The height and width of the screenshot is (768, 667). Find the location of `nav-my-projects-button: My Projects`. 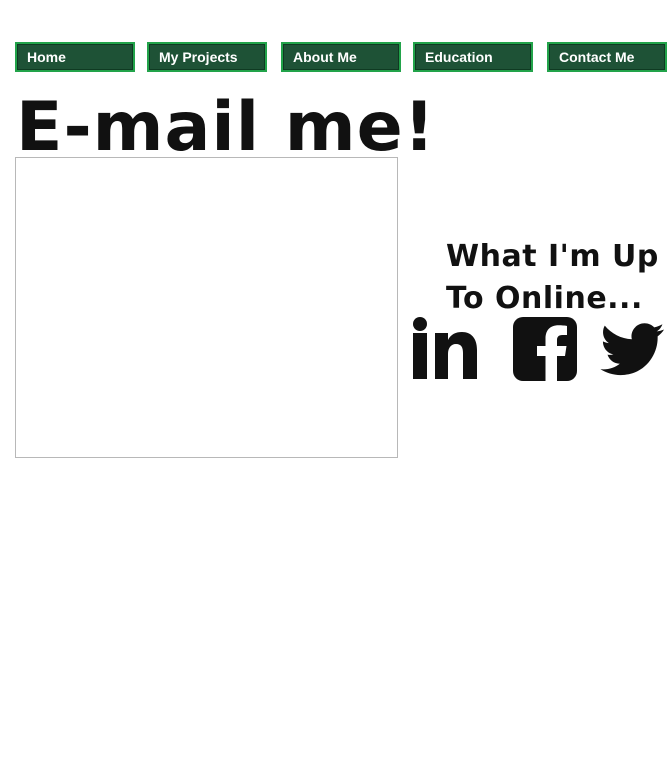

nav-my-projects-button: My Projects is located at coordinates (207, 57).